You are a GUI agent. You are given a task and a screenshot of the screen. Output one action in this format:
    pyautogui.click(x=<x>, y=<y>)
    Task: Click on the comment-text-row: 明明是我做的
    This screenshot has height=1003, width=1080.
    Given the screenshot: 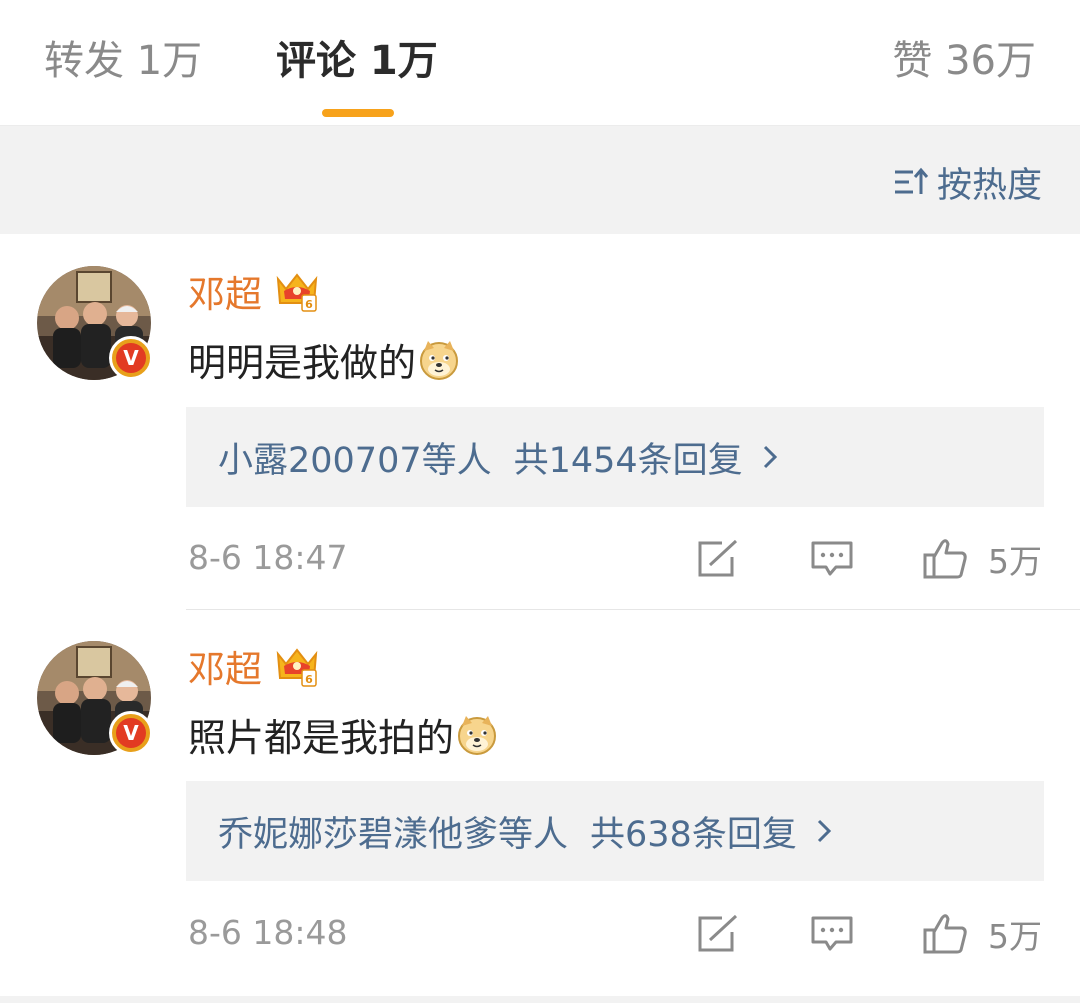 What is the action you would take?
    pyautogui.click(x=324, y=359)
    